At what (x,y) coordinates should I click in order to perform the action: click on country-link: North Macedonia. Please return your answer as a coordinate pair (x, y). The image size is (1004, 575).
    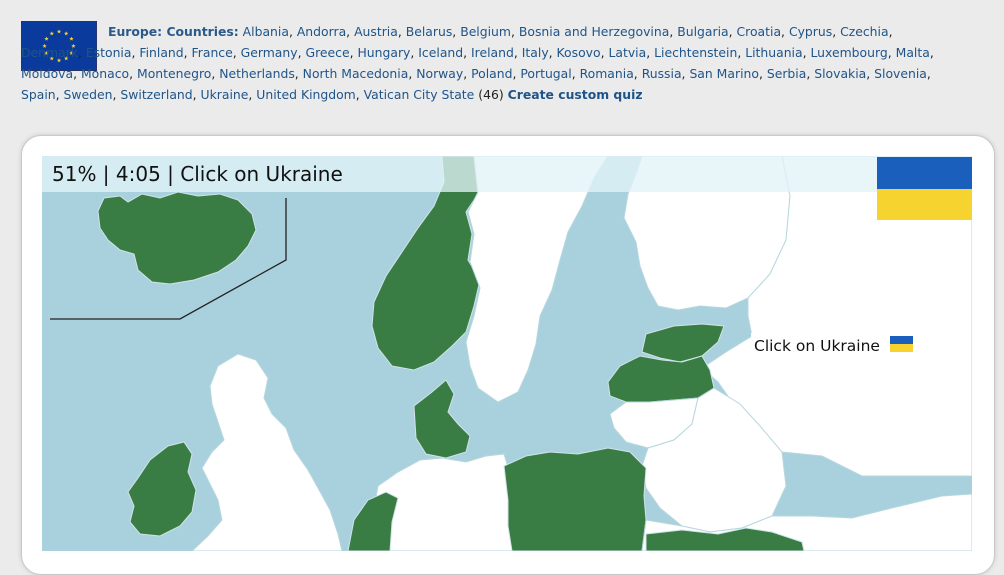
    Looking at the image, I should click on (356, 73).